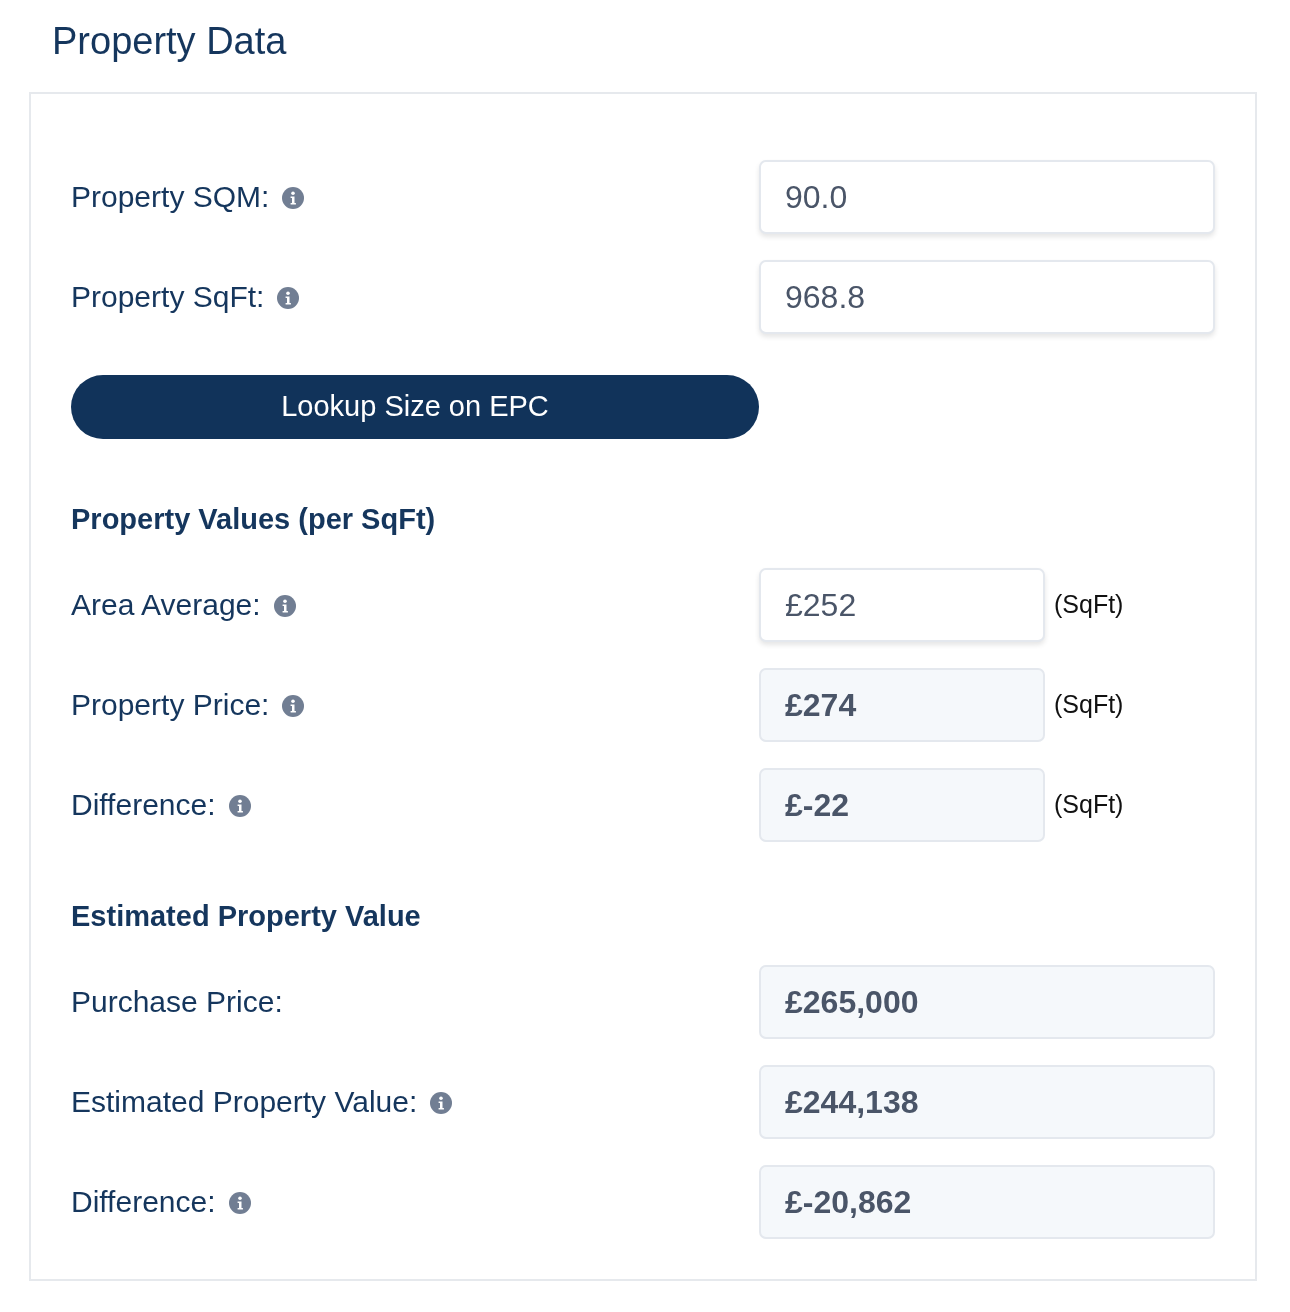 The width and height of the screenshot is (1290, 1312). I want to click on field-label: Area Average:, so click(166, 605).